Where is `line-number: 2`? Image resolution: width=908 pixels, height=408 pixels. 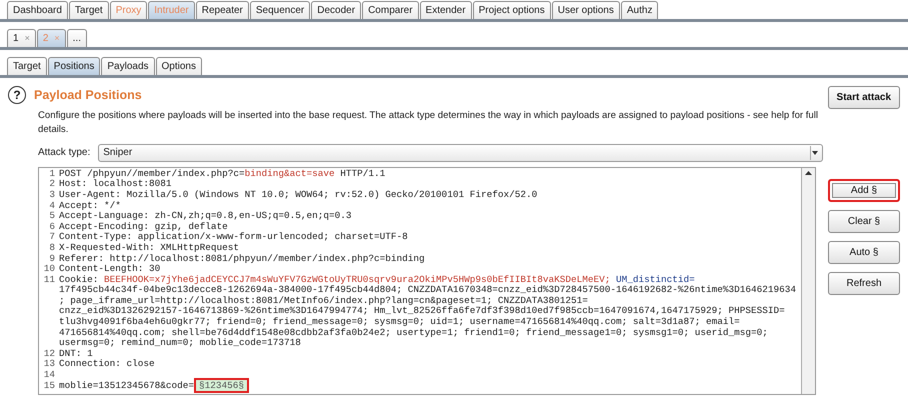 line-number: 2 is located at coordinates (52, 184).